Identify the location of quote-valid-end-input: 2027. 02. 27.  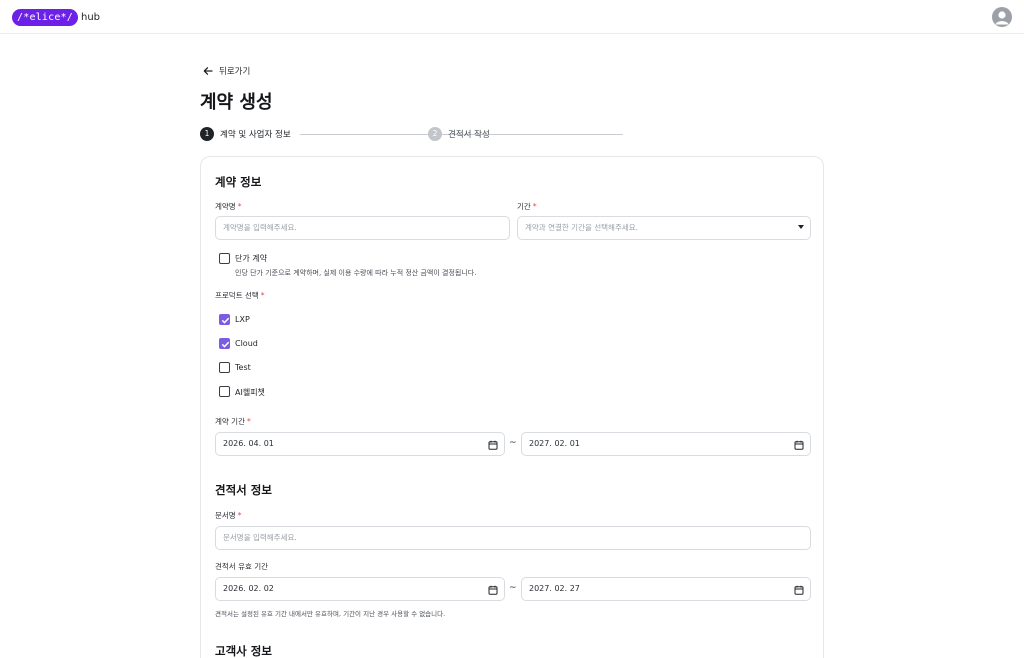
(666, 589).